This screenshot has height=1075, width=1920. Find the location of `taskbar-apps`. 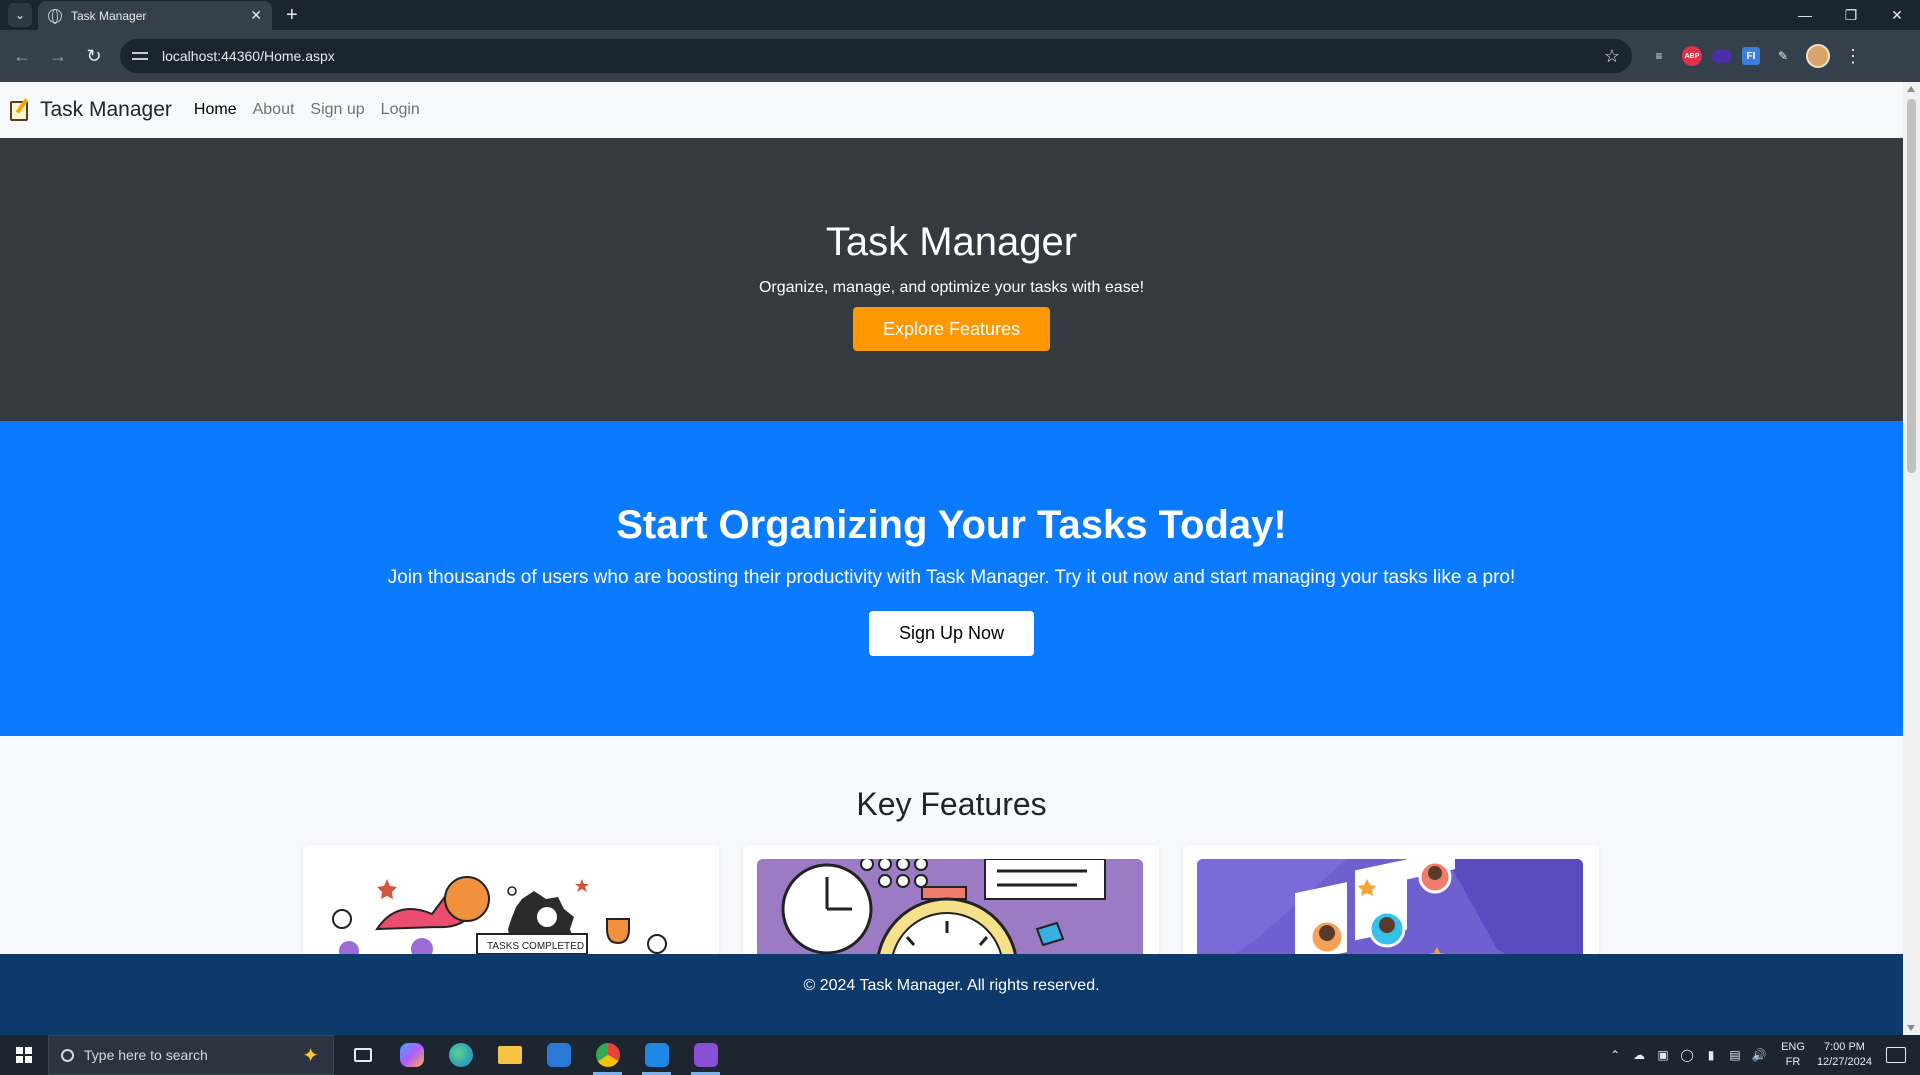

taskbar-apps is located at coordinates (534, 1055).